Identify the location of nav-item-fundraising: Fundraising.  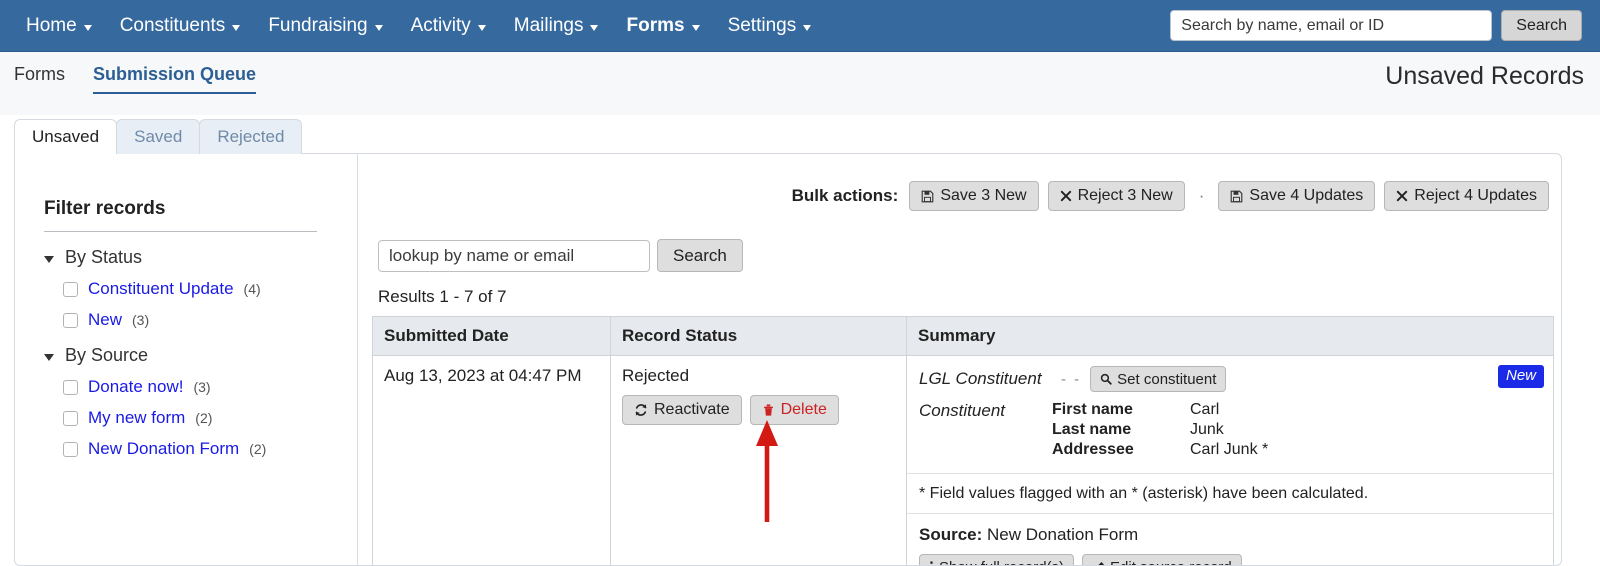
(325, 26).